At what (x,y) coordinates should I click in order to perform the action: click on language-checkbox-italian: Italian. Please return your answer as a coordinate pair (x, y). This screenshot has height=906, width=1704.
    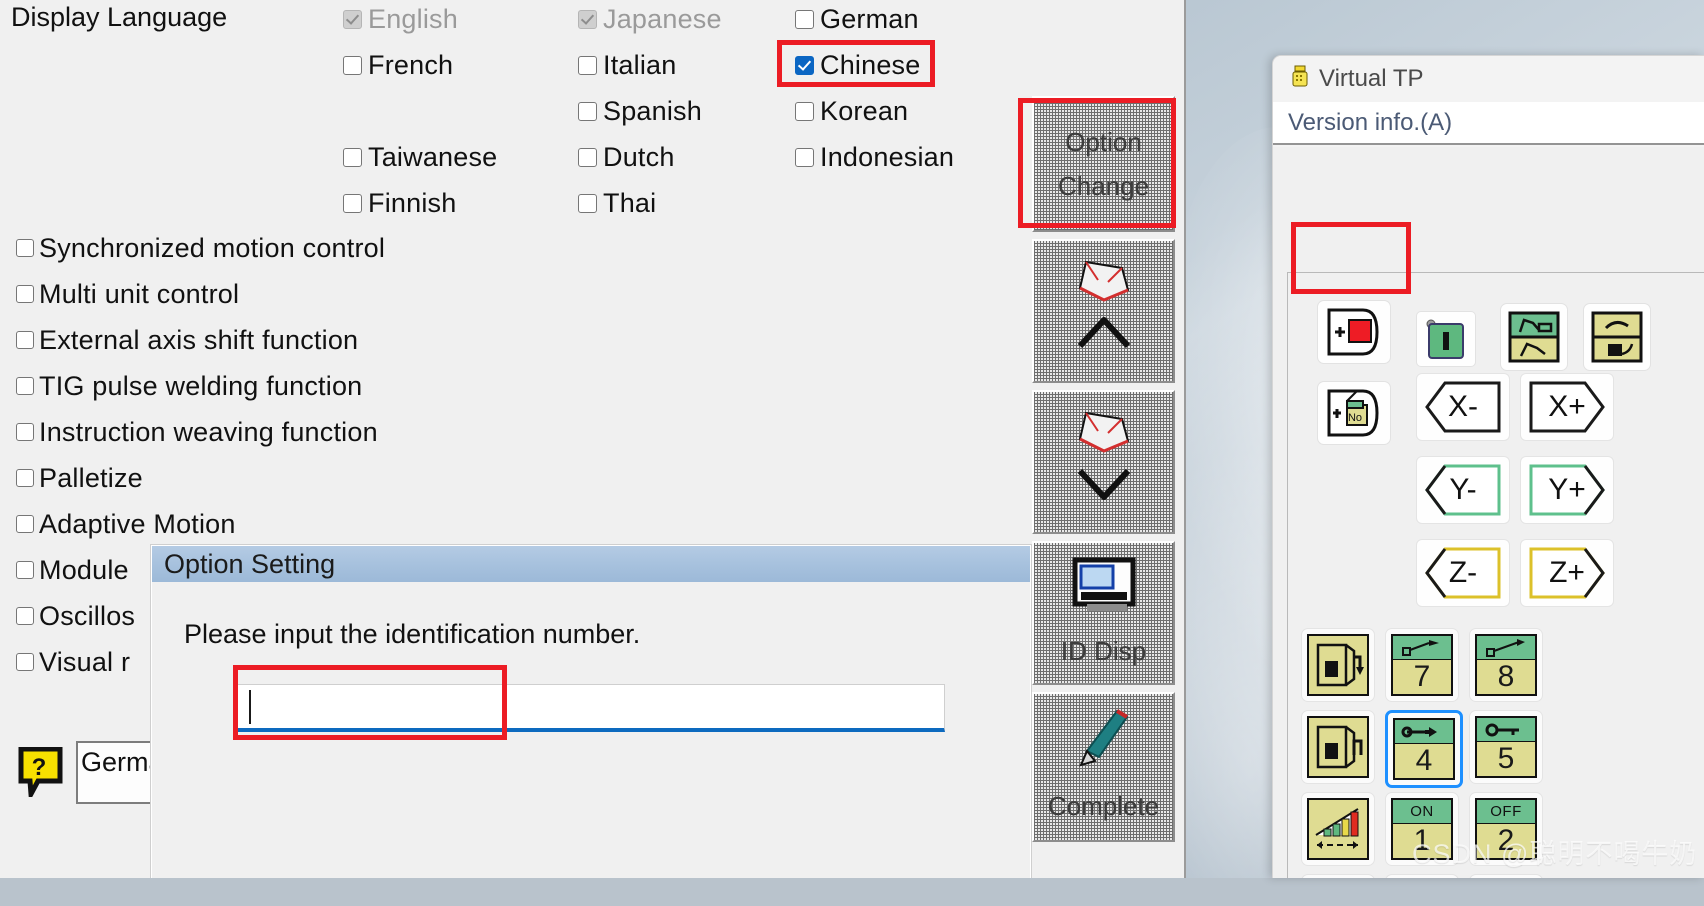
    Looking at the image, I should click on (627, 65).